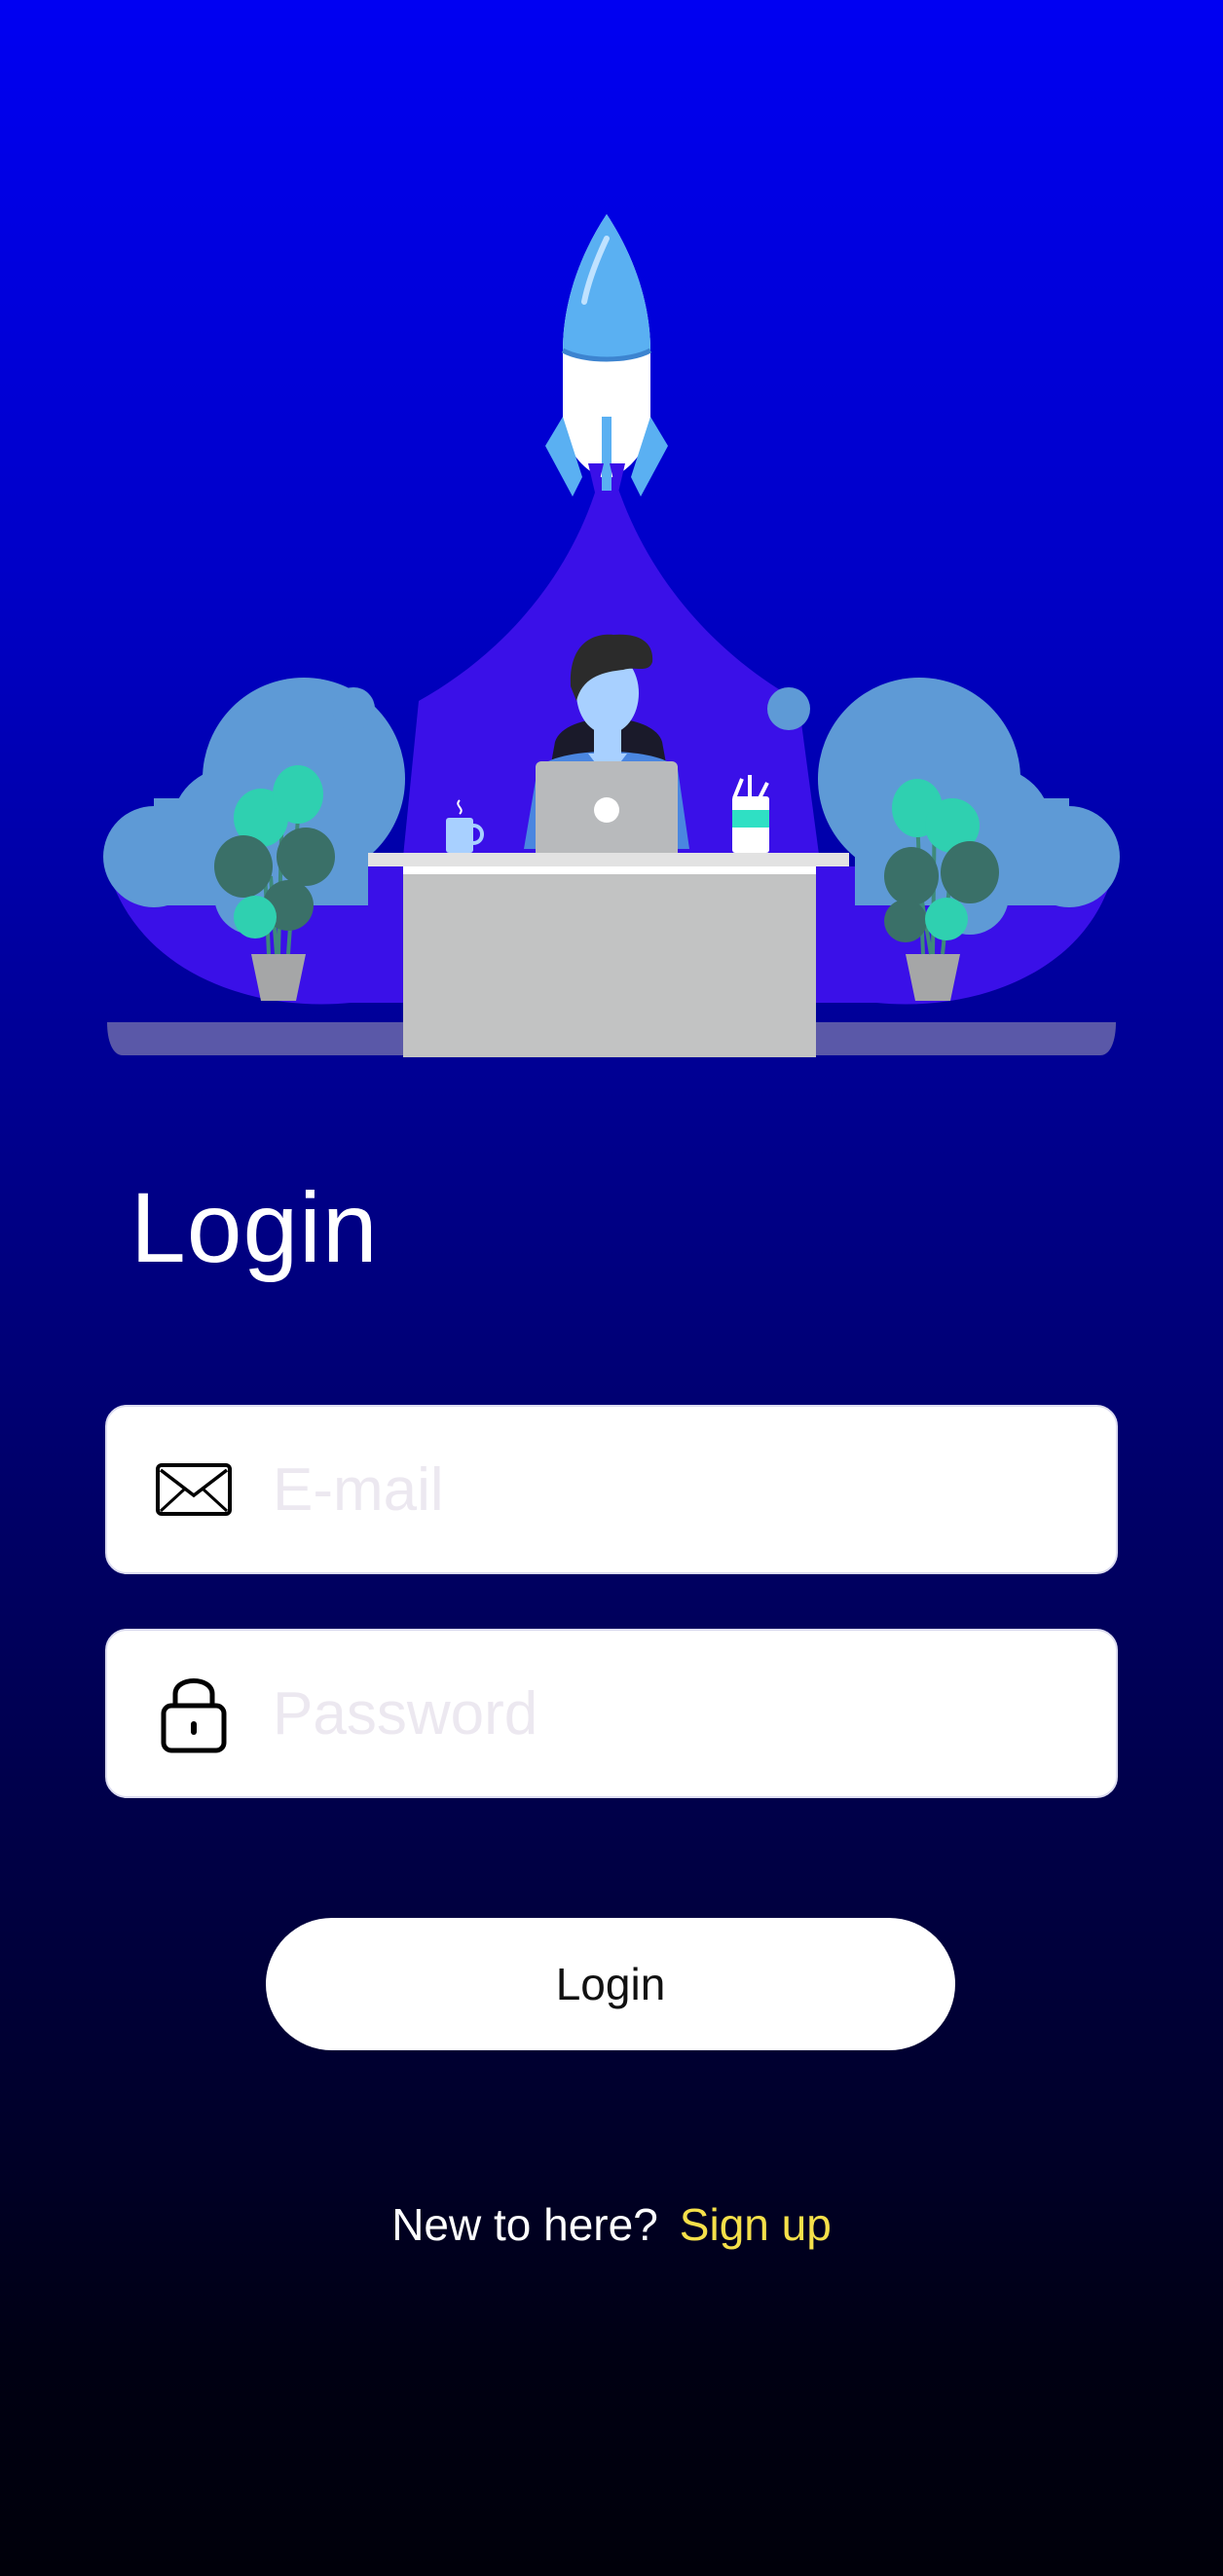 This screenshot has width=1223, height=2576. What do you see at coordinates (609, 955) in the screenshot?
I see `desk` at bounding box center [609, 955].